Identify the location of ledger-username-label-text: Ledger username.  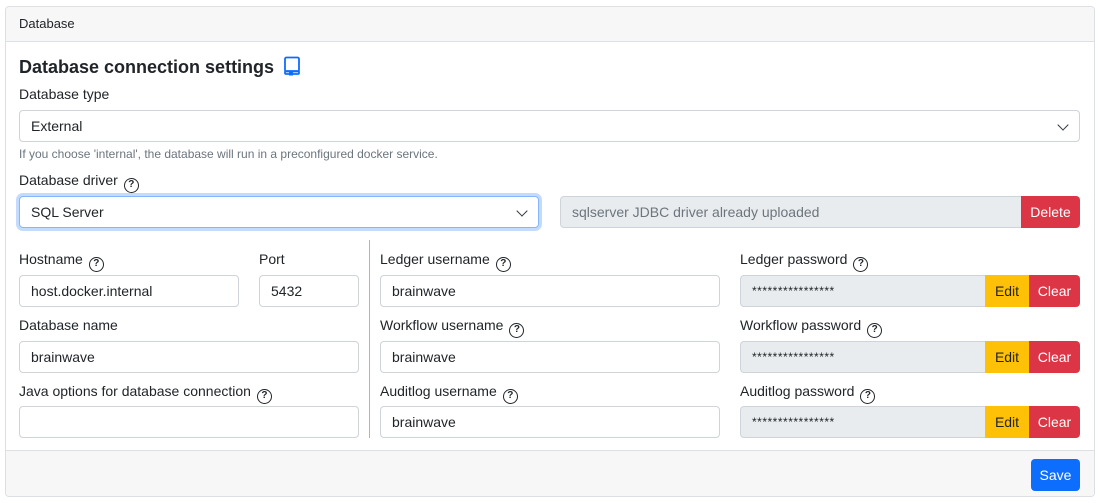
(435, 259).